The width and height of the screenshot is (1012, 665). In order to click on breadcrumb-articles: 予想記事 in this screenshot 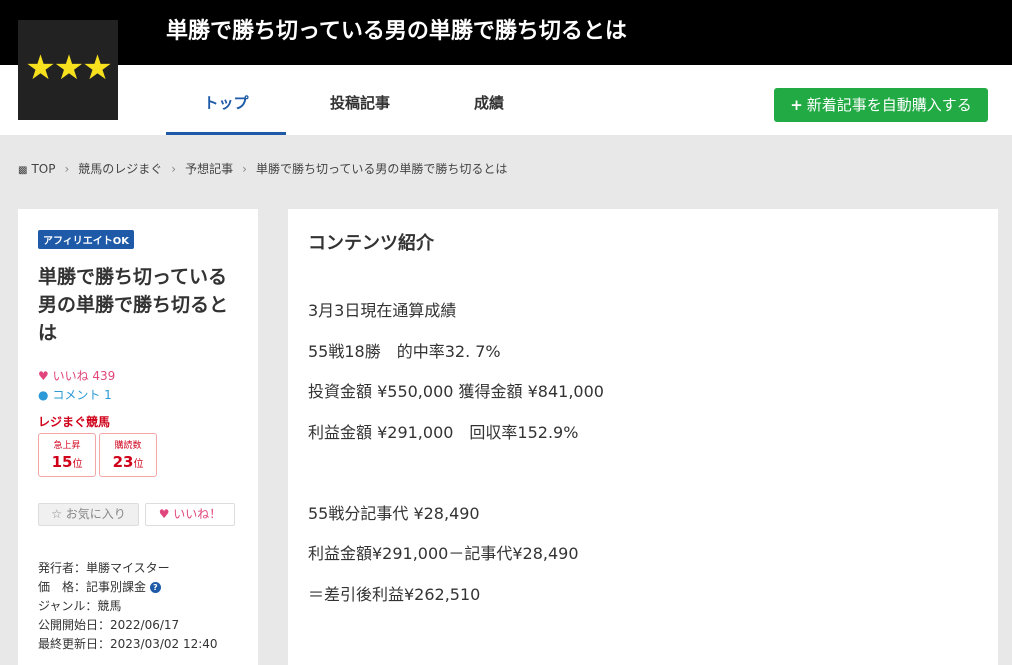, I will do `click(209, 169)`.